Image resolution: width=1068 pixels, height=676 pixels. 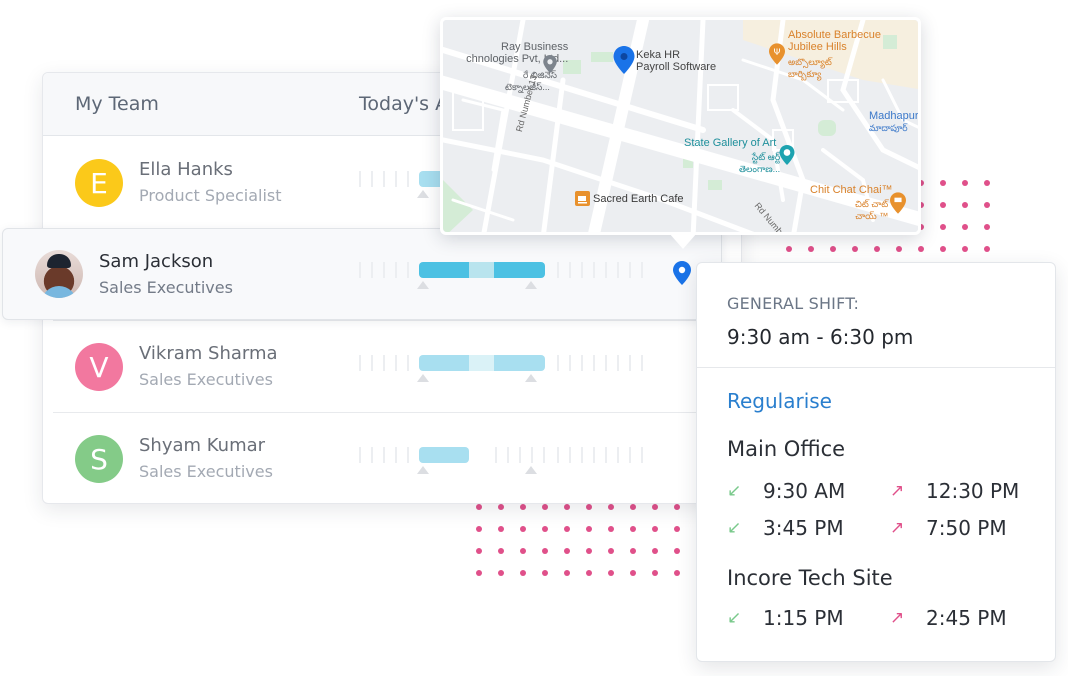 What do you see at coordinates (59, 274) in the screenshot?
I see `avatar-photo` at bounding box center [59, 274].